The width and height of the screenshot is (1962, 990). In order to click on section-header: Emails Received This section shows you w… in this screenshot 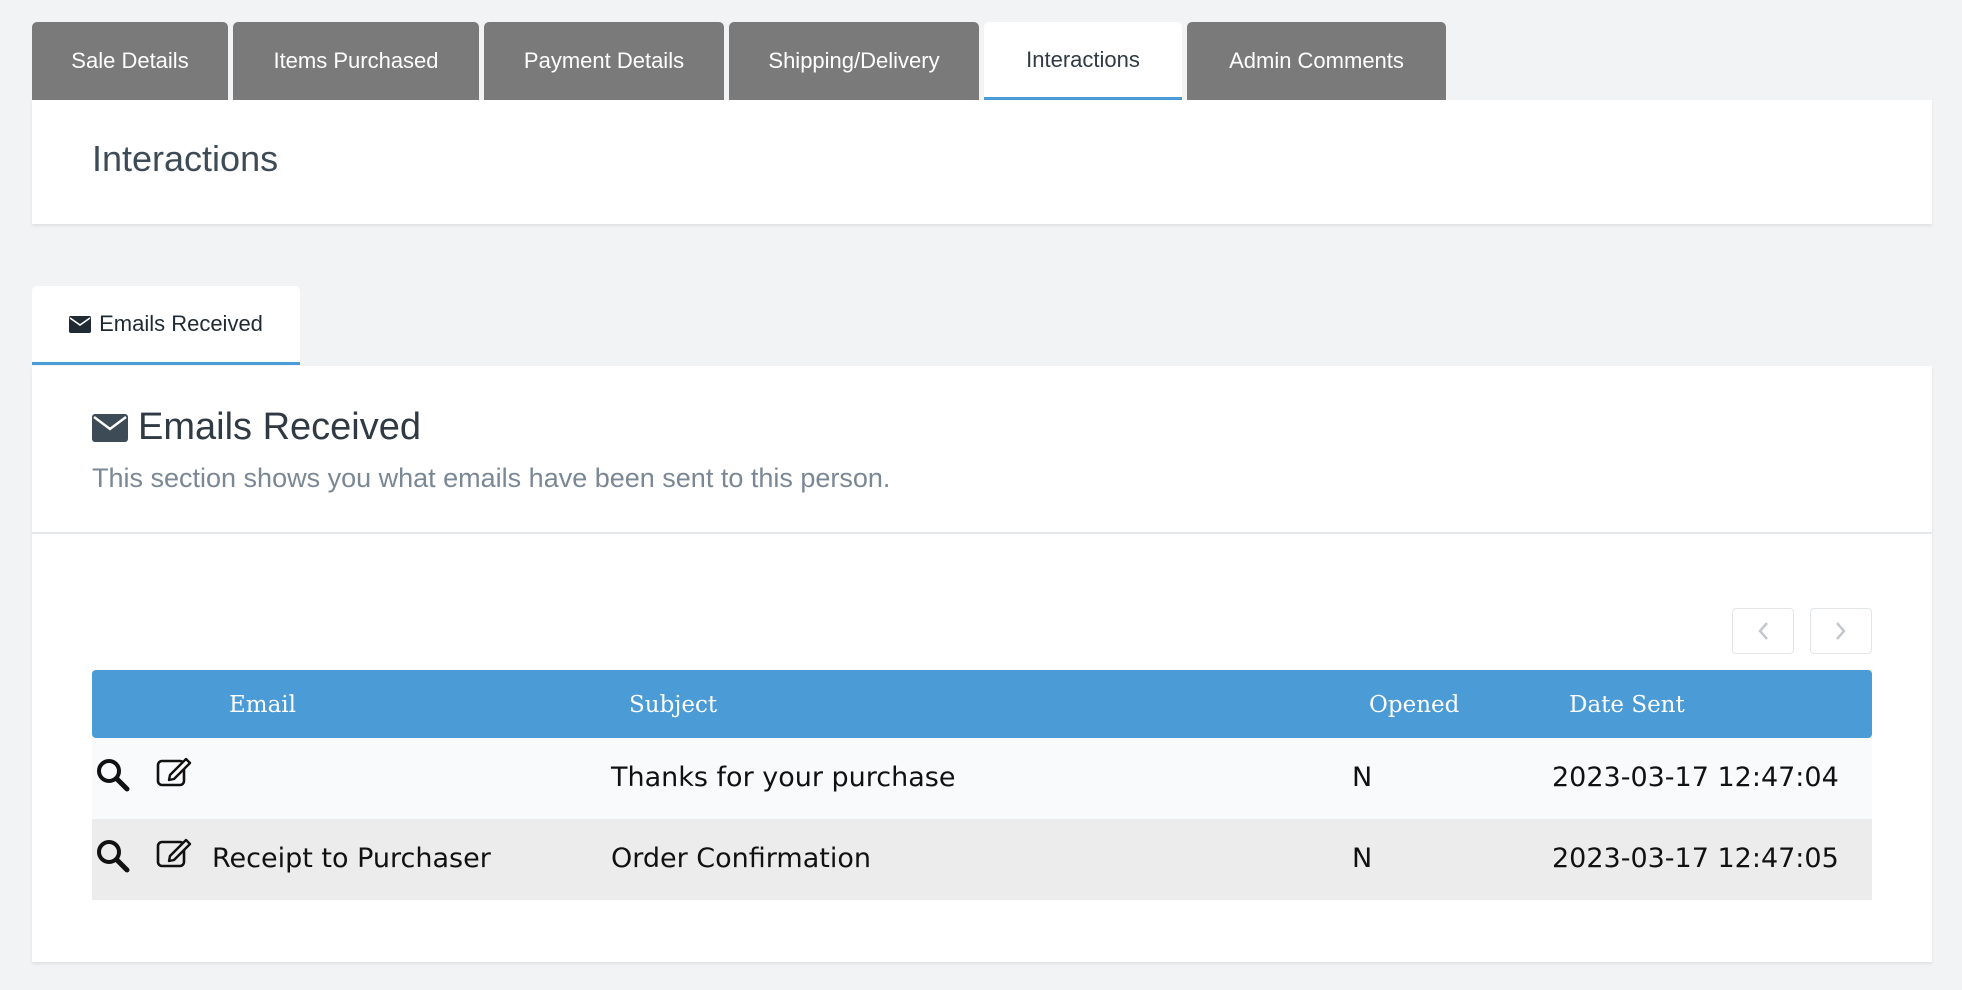, I will do `click(491, 450)`.